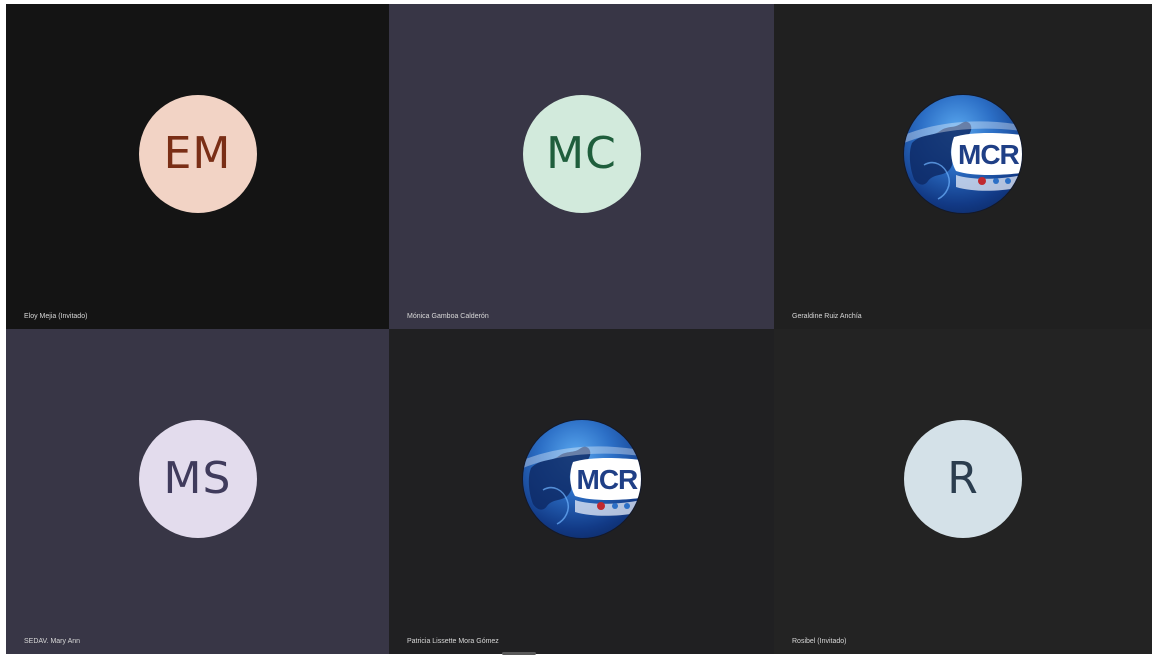 The height and width of the screenshot is (656, 1152). I want to click on scroll-handle, so click(519, 653).